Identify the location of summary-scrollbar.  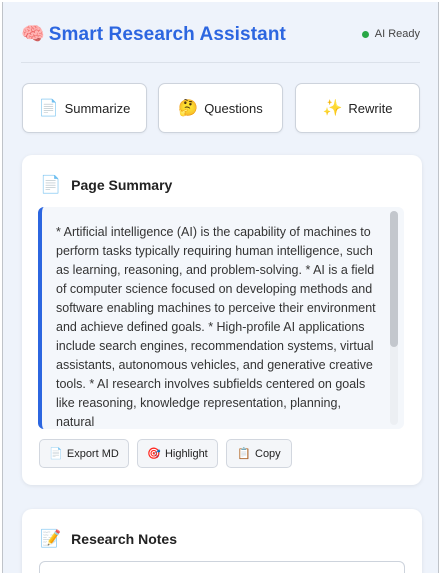
(394, 318).